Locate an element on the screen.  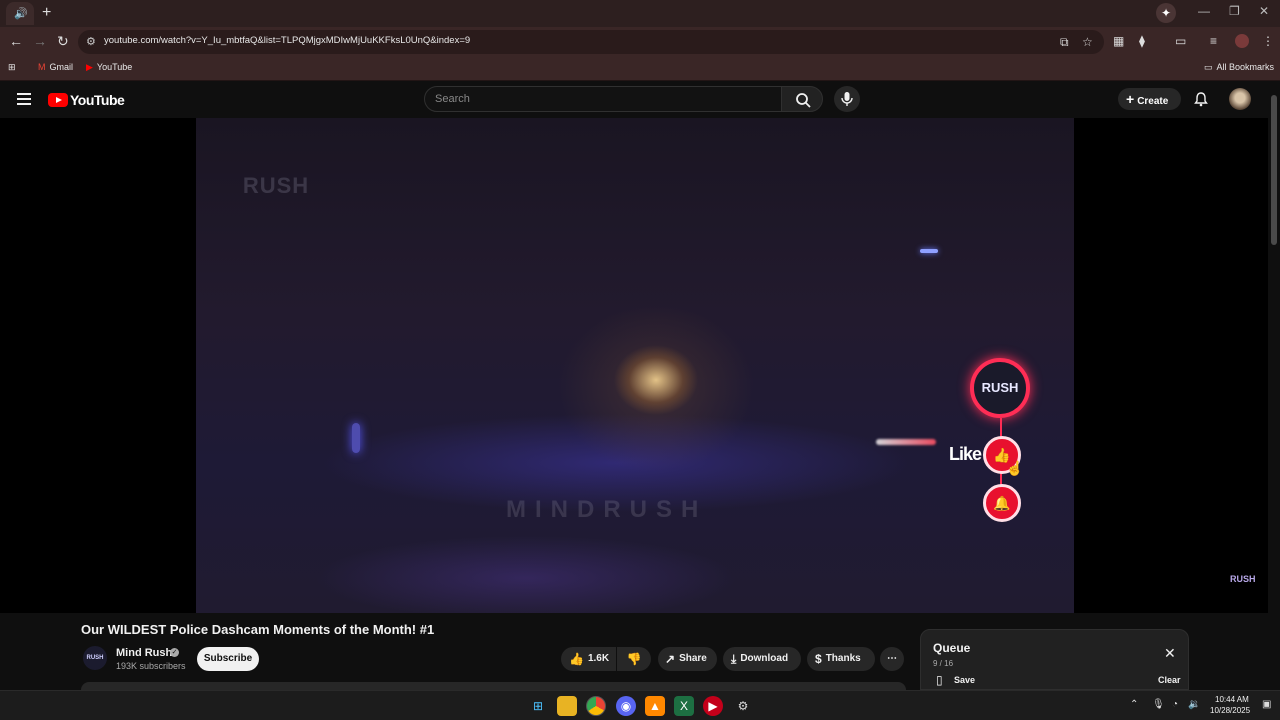
site-info-icon: ⚙ is located at coordinates (91, 41).